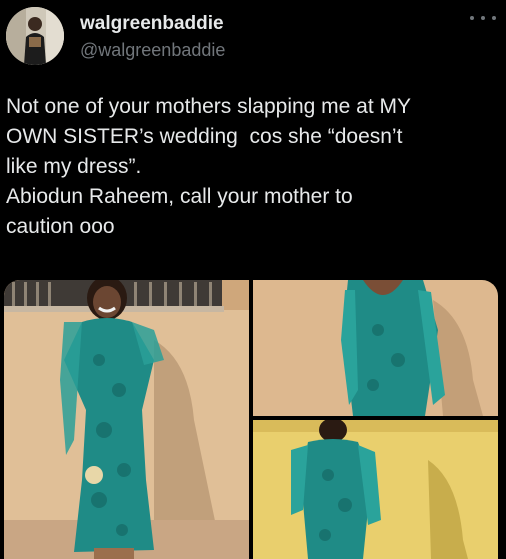 The height and width of the screenshot is (559, 506). What do you see at coordinates (60, 226) in the screenshot?
I see `tweet-text-line: caution ooo` at bounding box center [60, 226].